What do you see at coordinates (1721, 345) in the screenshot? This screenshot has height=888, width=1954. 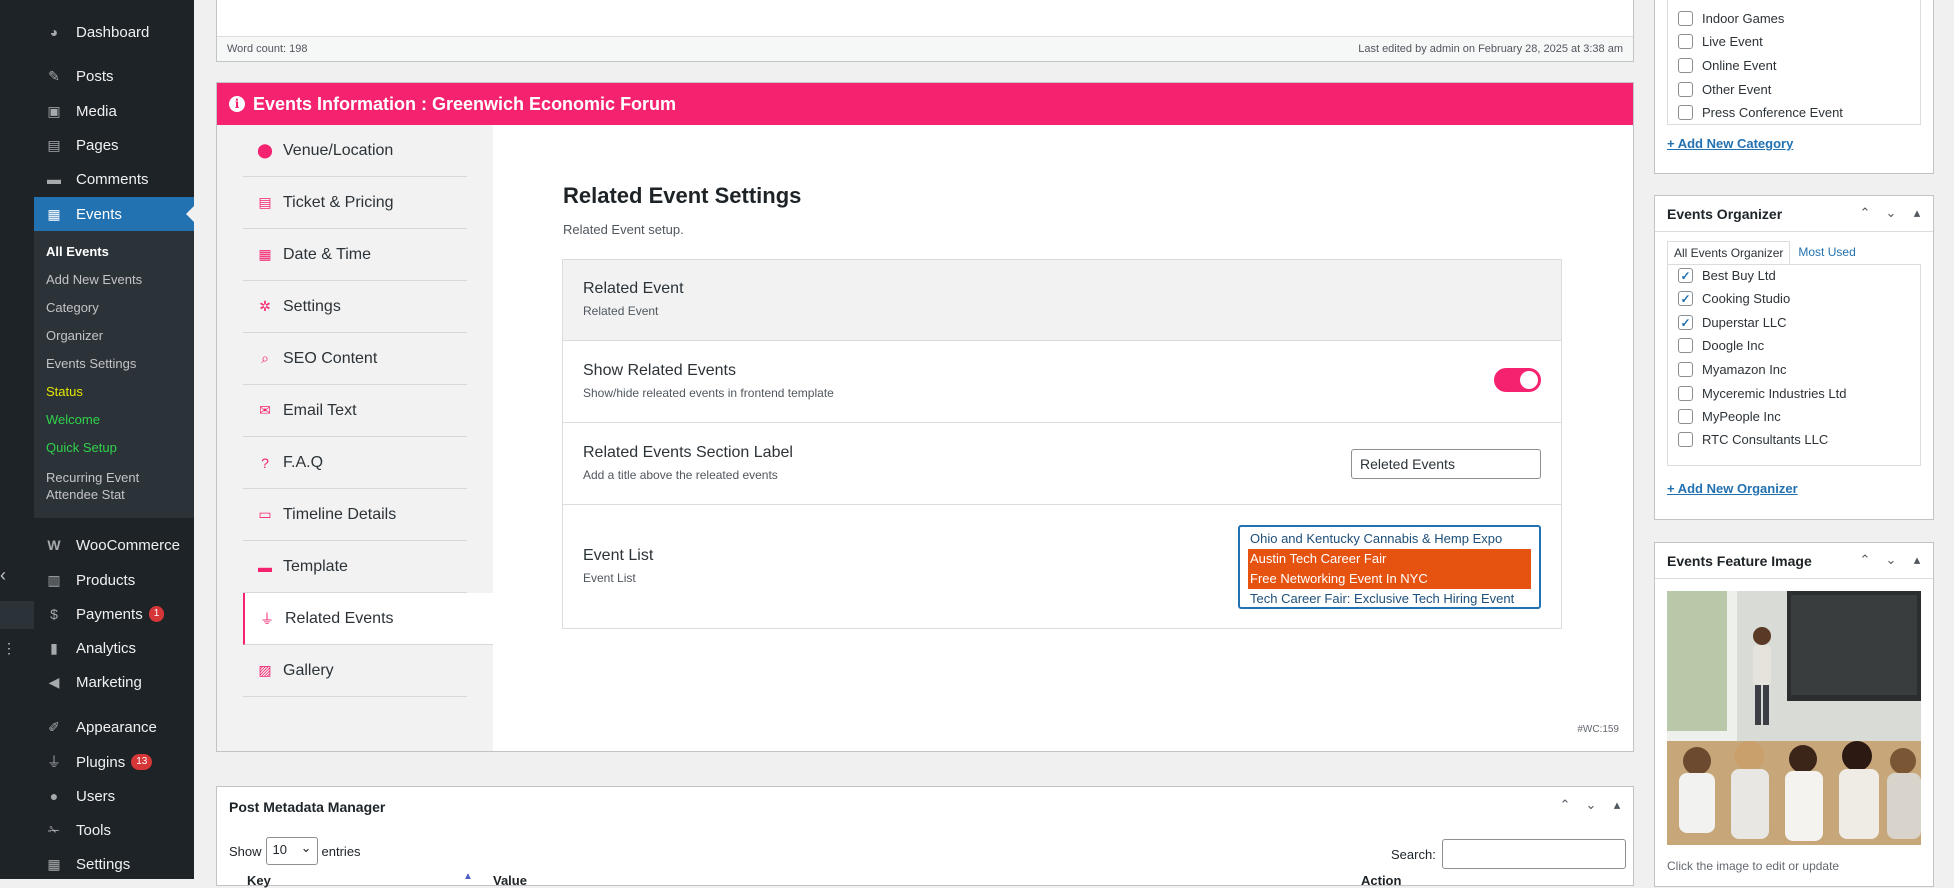 I see `organizer-item: Doogle Inc` at bounding box center [1721, 345].